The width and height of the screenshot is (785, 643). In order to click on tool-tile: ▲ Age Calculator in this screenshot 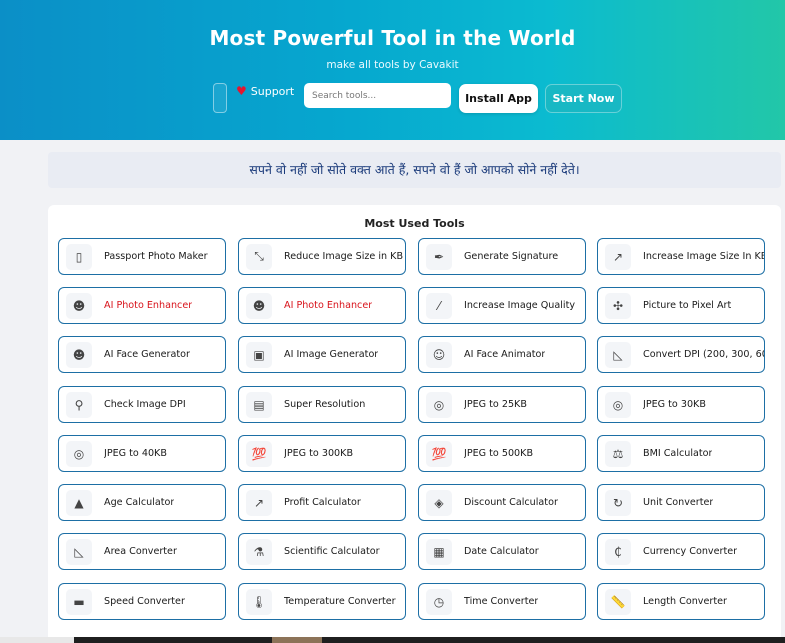, I will do `click(142, 502)`.